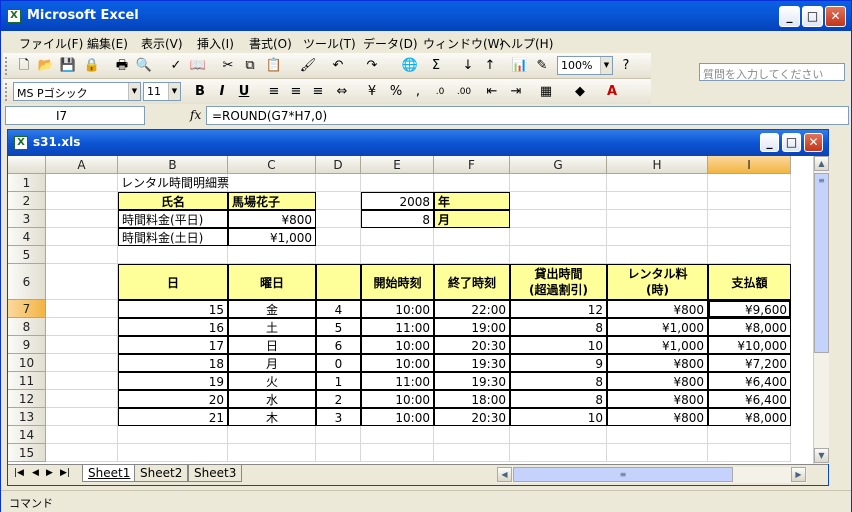  Describe the element at coordinates (27, 282) in the screenshot. I see `row-header: 6` at that location.